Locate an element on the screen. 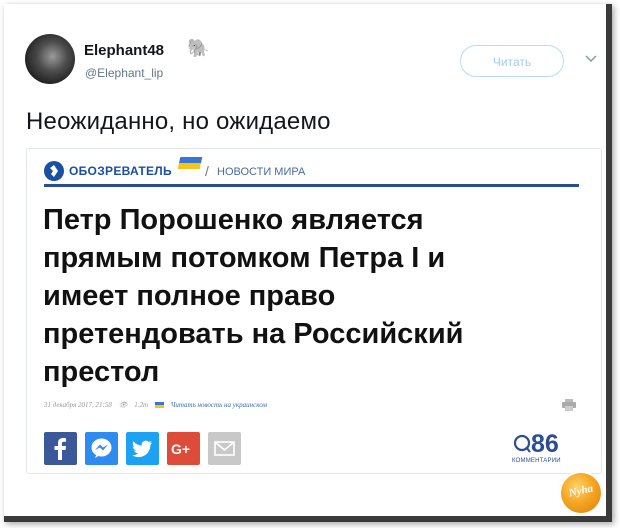 This screenshot has width=620, height=528. facebook-icon is located at coordinates (60, 449).